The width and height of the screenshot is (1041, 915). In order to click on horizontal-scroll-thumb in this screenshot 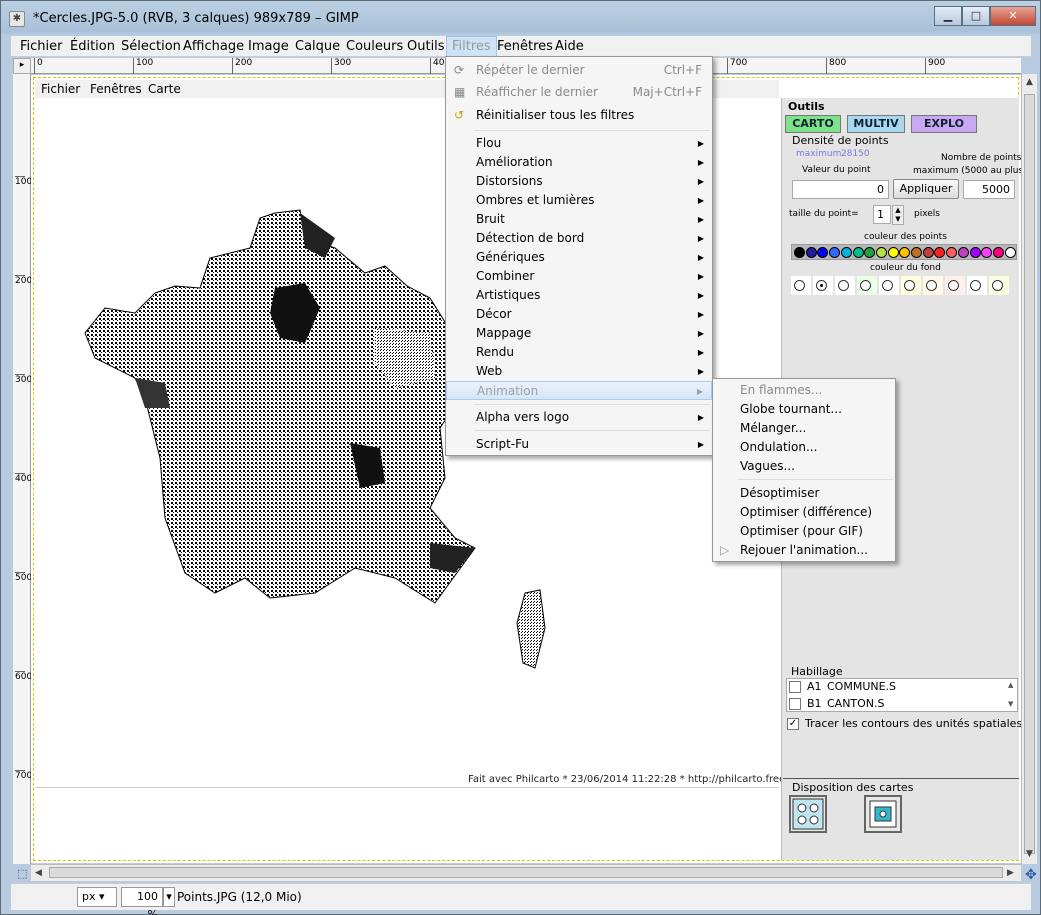, I will do `click(526, 872)`.